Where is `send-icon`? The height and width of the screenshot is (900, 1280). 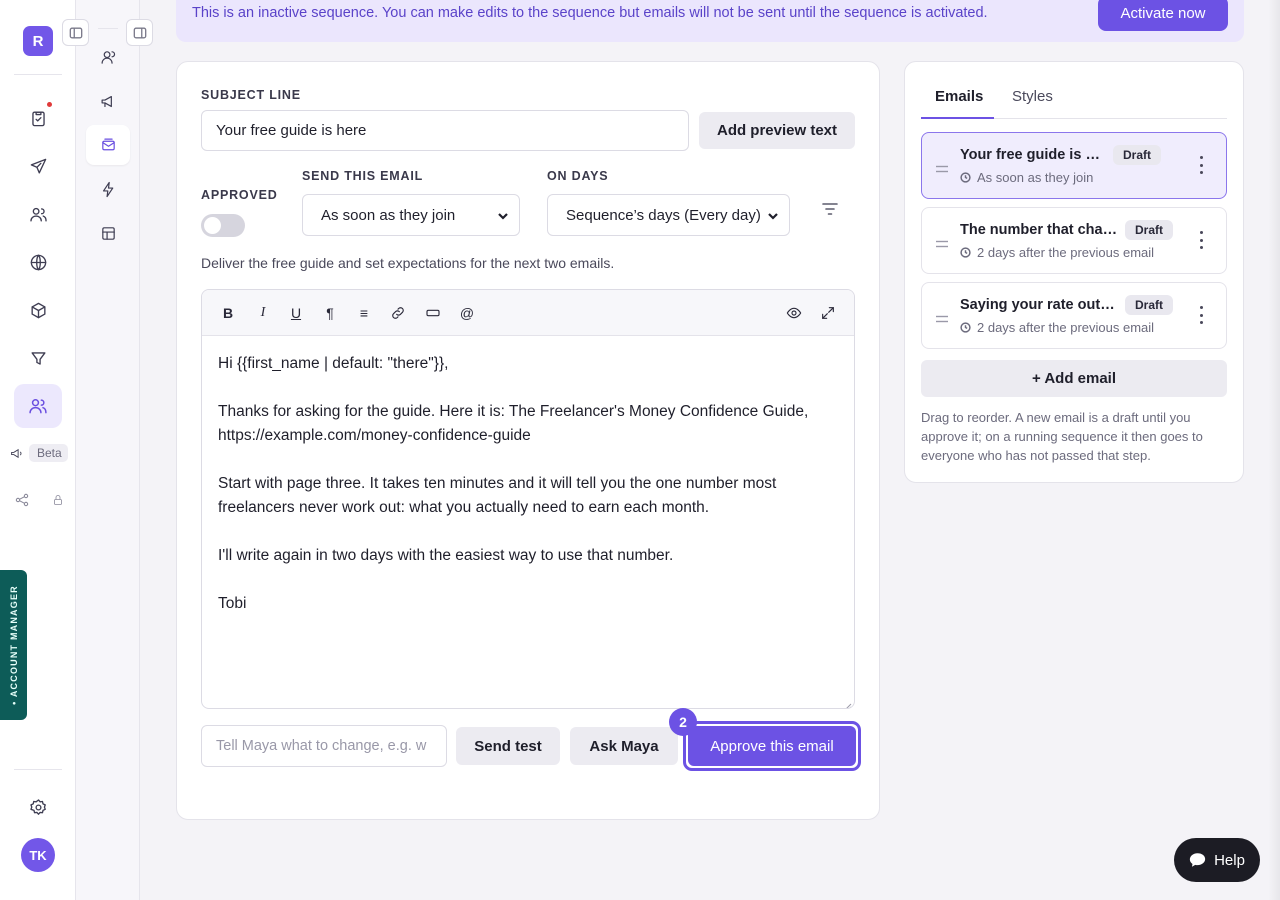
send-icon is located at coordinates (38, 166).